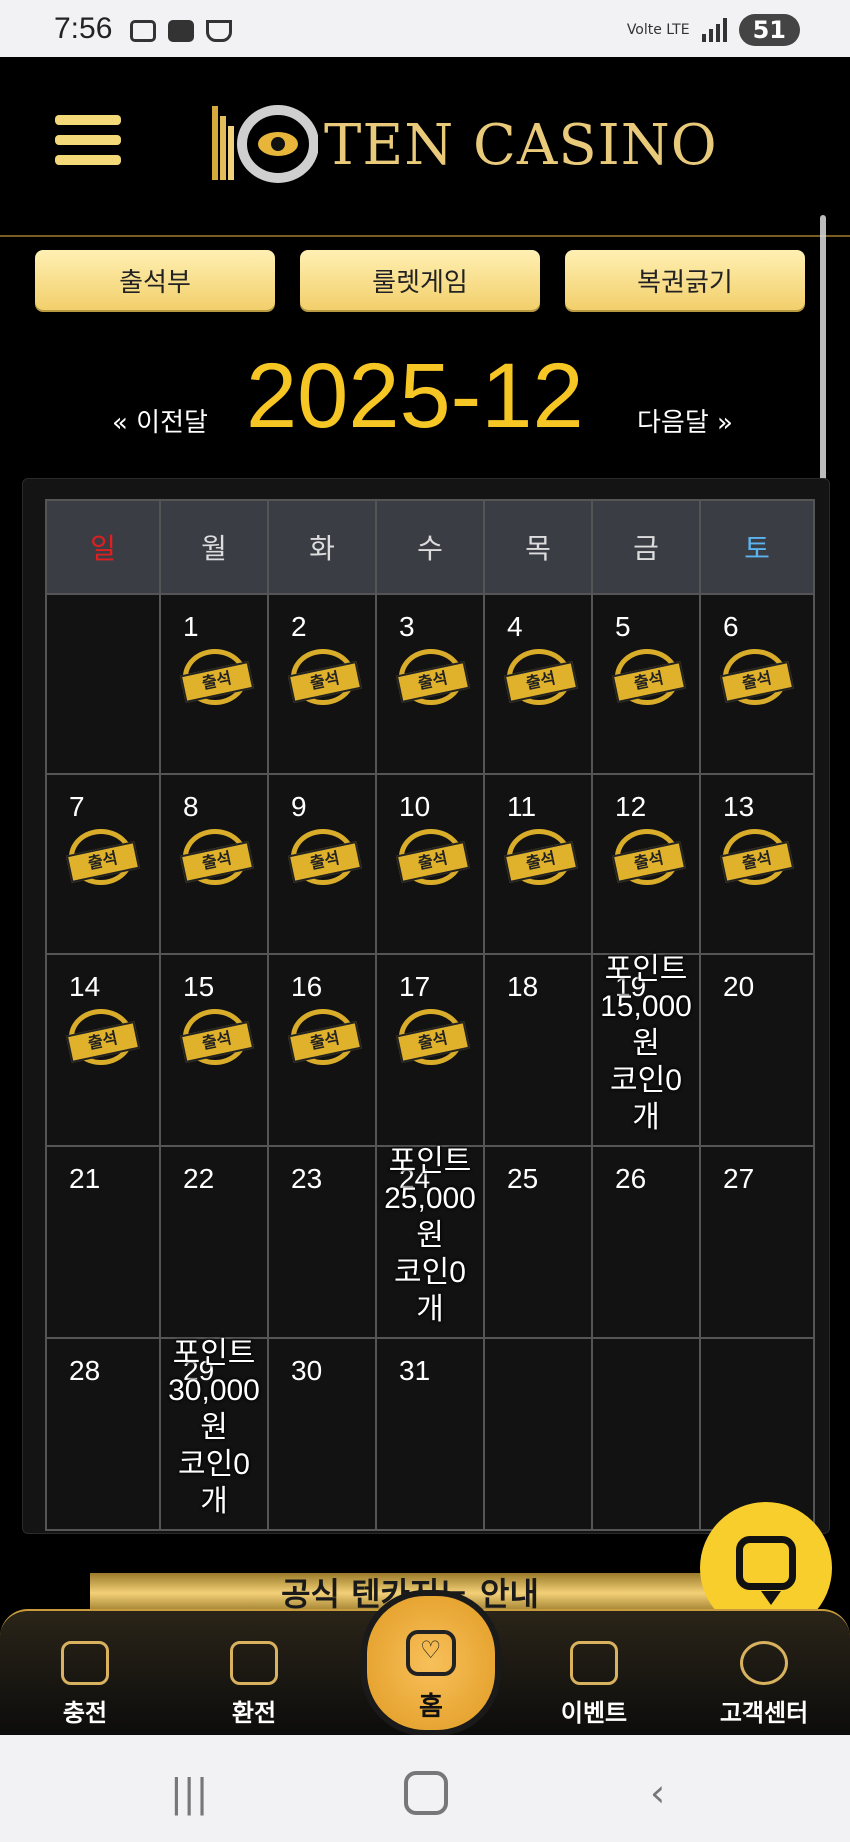  I want to click on calendar-day: 10 출석, so click(430, 864).